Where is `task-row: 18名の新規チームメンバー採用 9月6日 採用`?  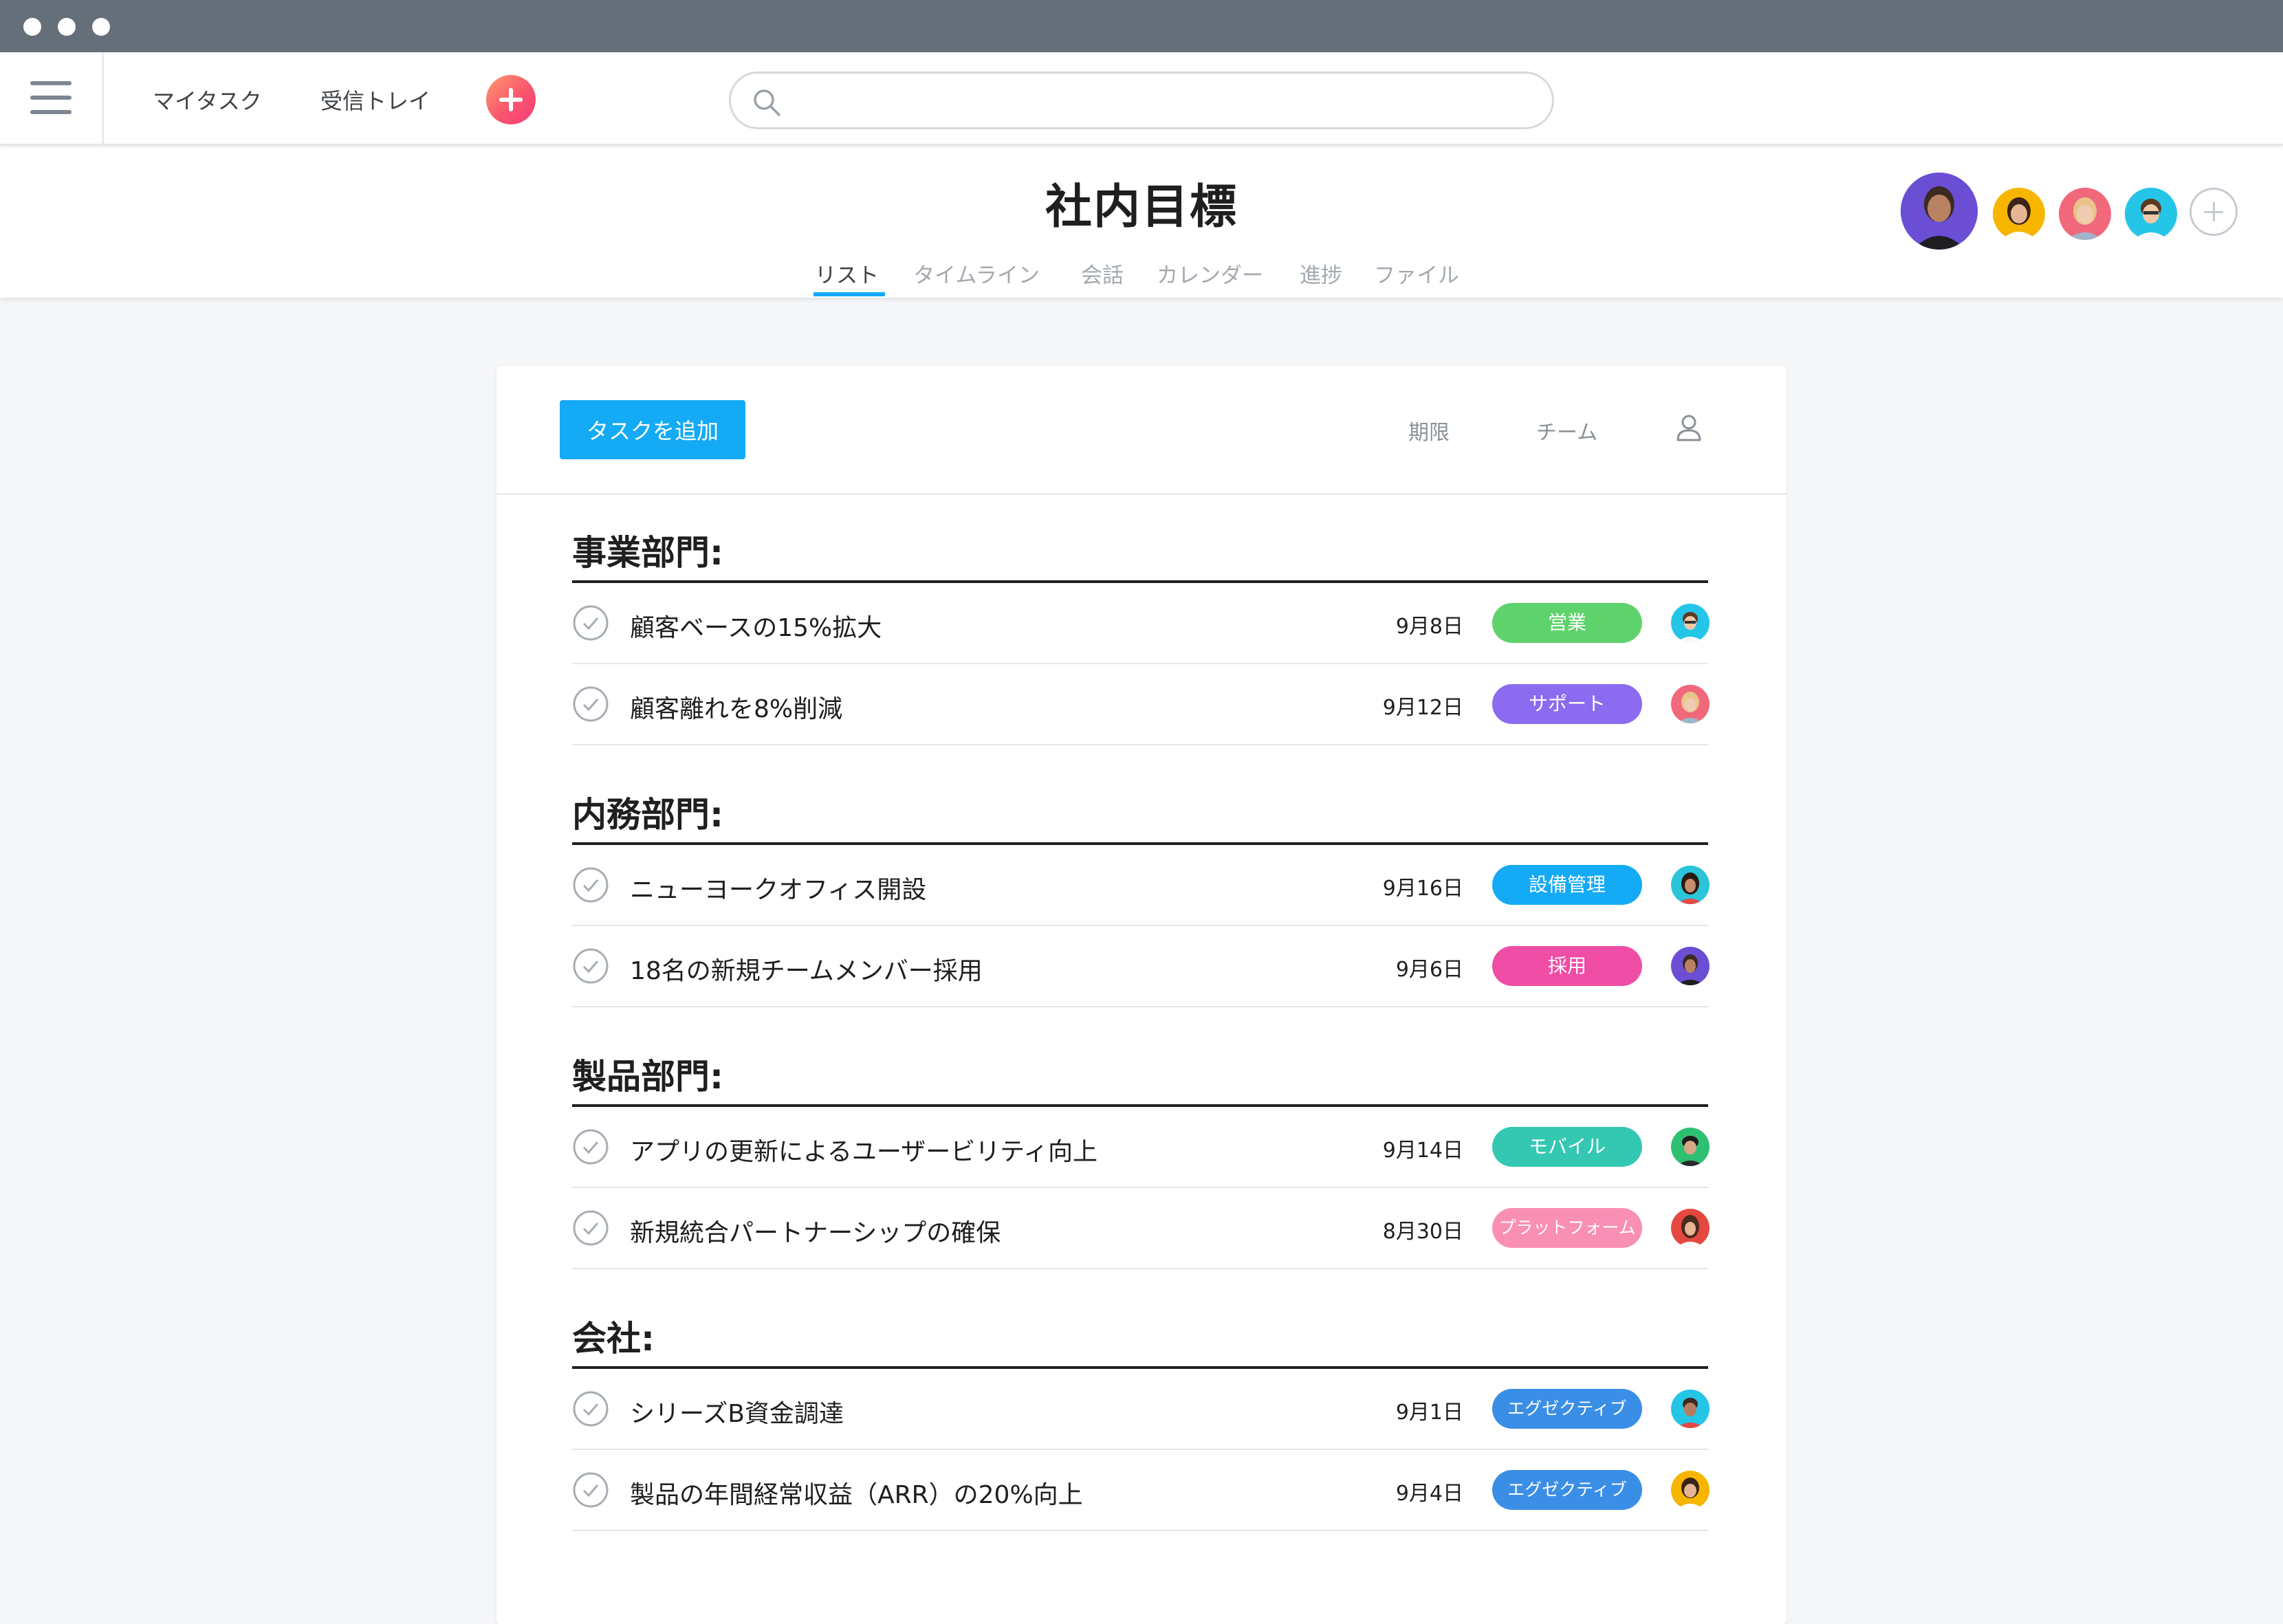
task-row: 18名の新規チームメンバー採用 9月6日 採用 is located at coordinates (1140, 966).